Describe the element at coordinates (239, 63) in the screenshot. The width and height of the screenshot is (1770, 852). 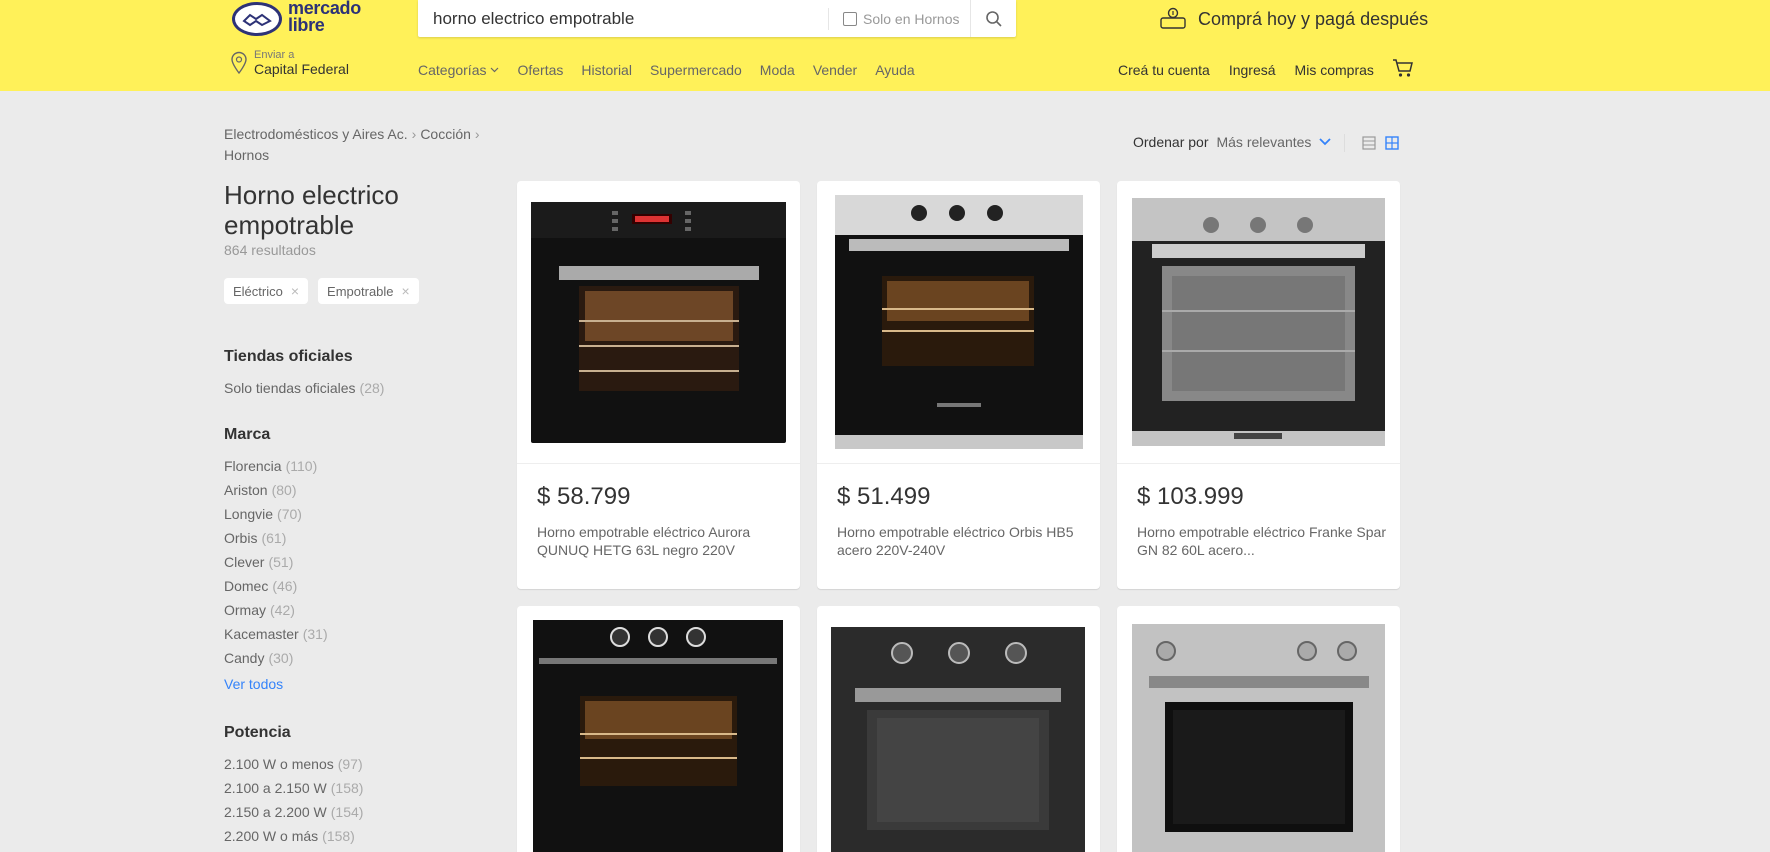
I see `location-pin-icon` at that location.